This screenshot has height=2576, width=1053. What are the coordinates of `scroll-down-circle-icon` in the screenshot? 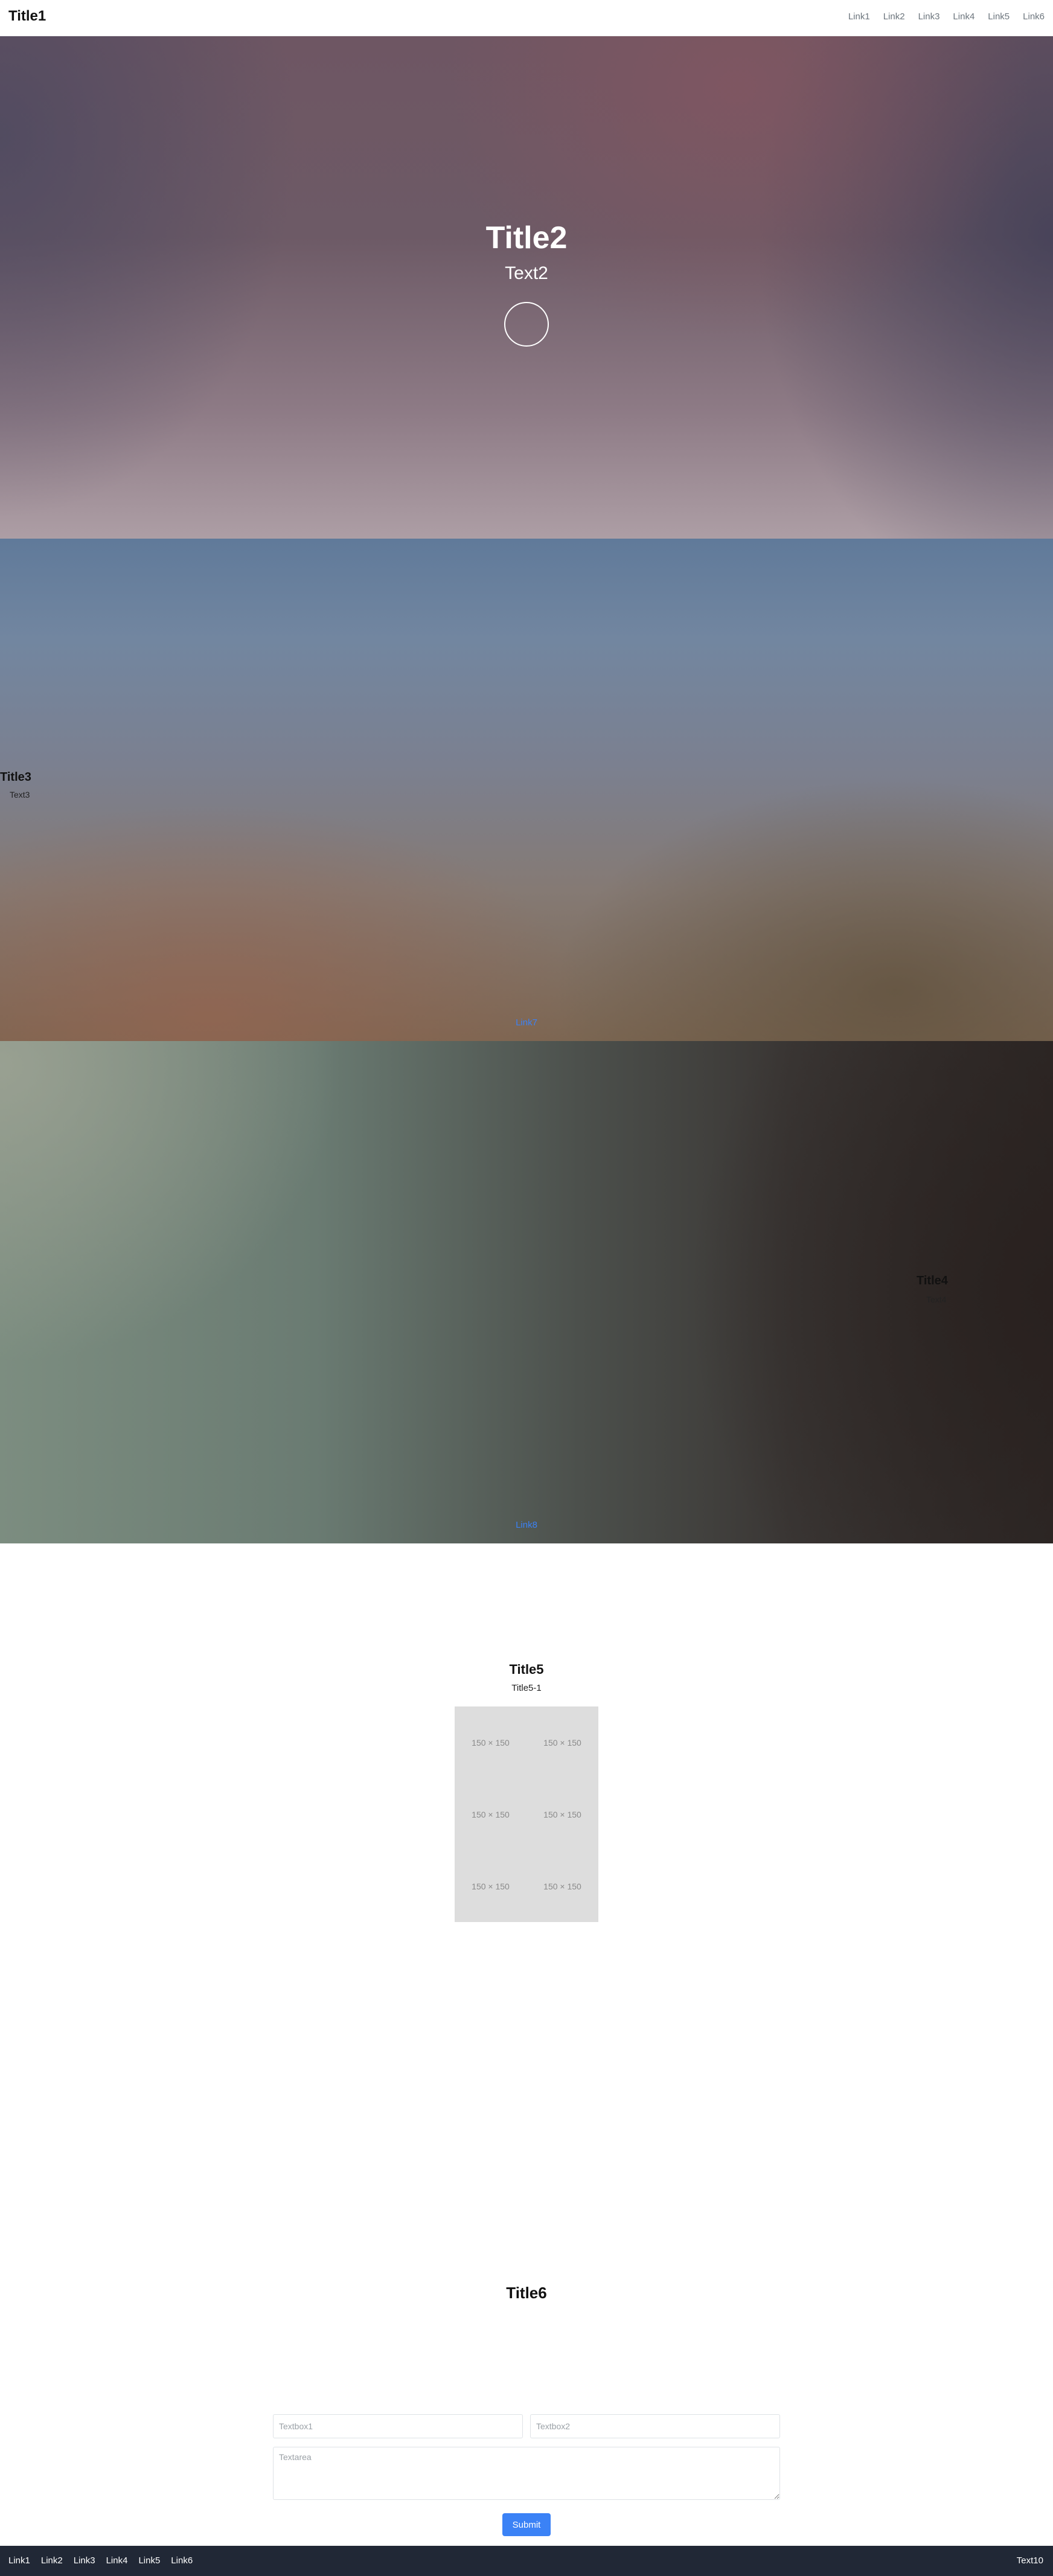 It's located at (526, 324).